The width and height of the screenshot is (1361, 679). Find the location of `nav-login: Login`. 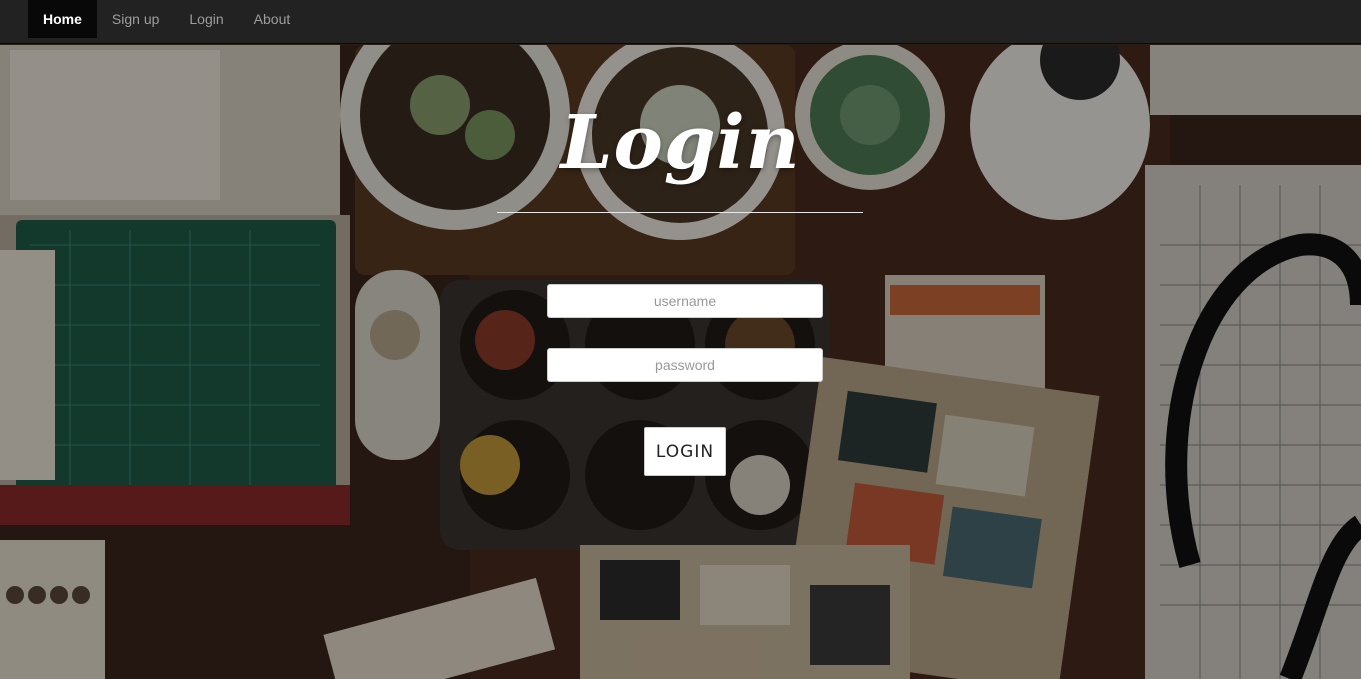

nav-login: Login is located at coordinates (206, 19).